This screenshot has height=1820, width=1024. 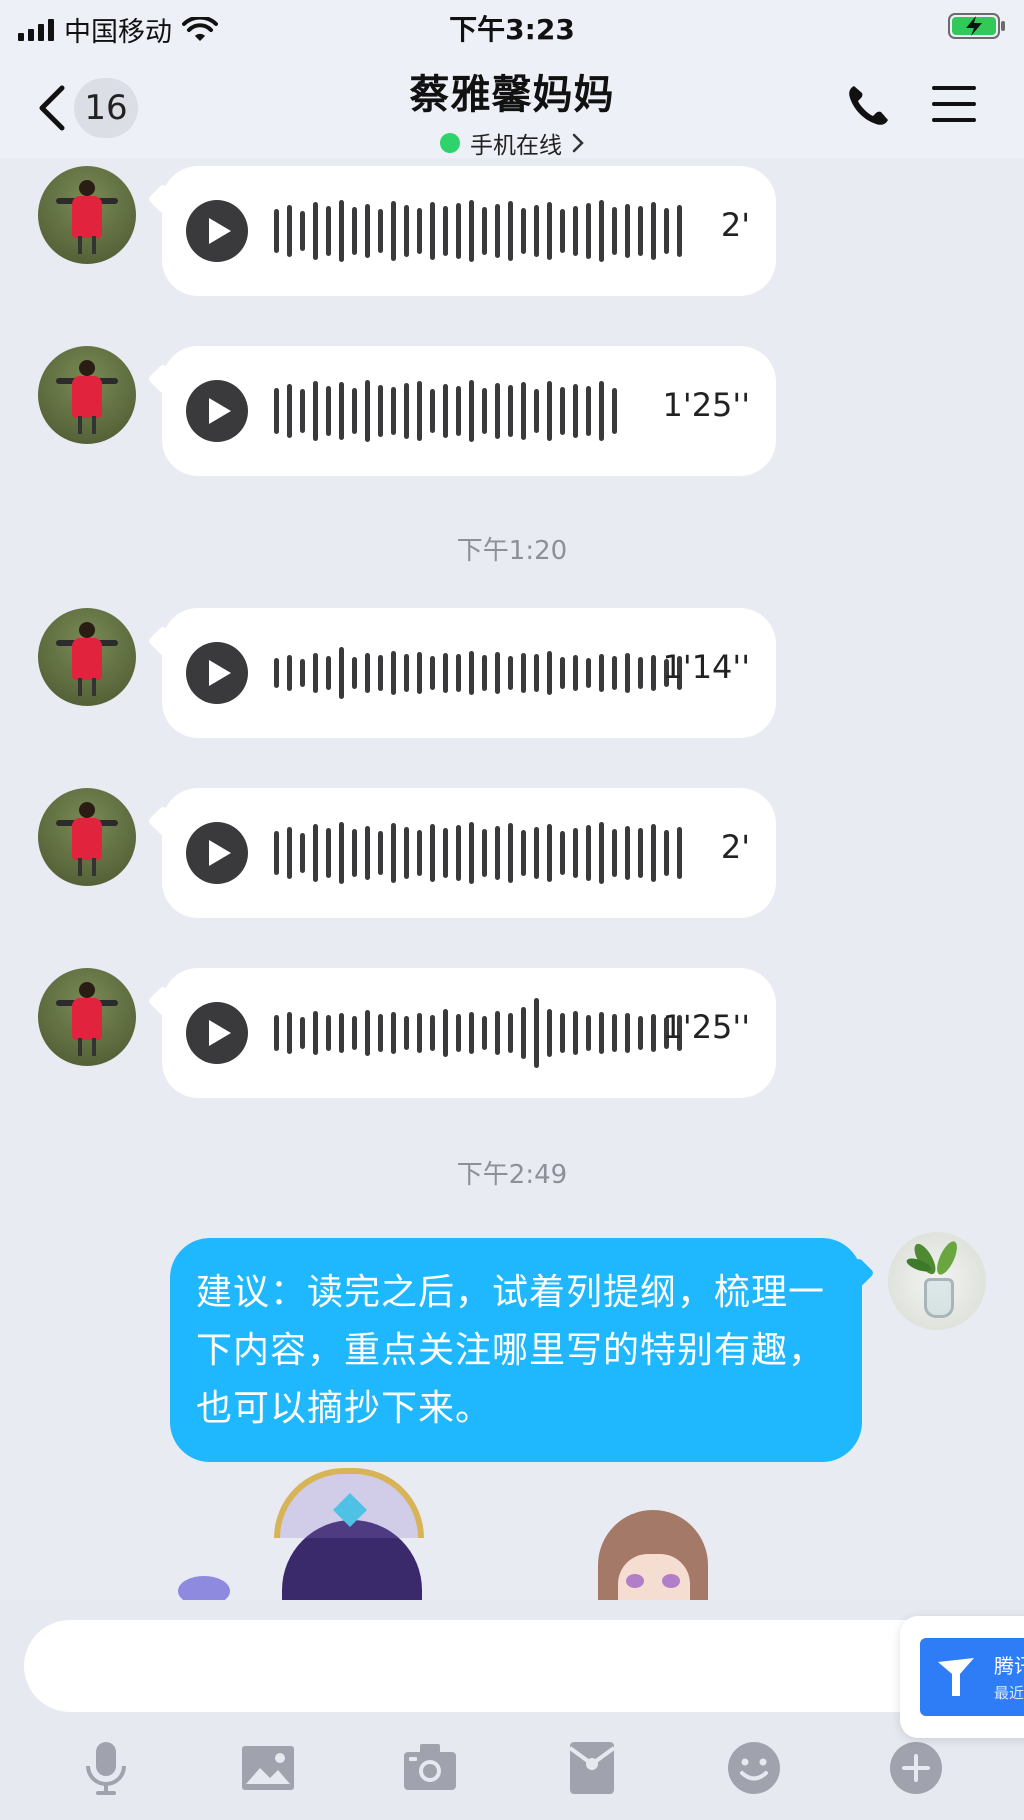 What do you see at coordinates (976, 26) in the screenshot?
I see `battery-charging-icon` at bounding box center [976, 26].